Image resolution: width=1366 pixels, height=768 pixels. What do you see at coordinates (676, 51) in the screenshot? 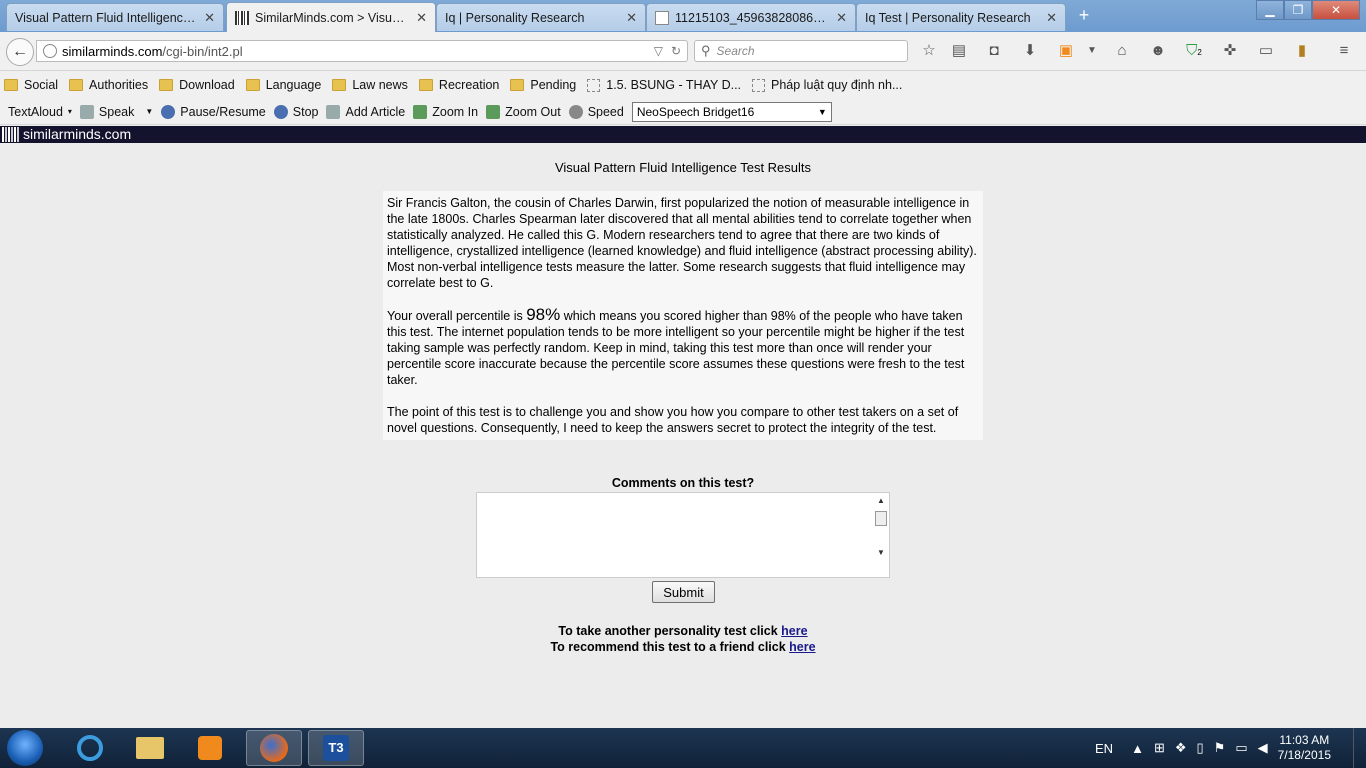
I see `reload-icon: ↻` at bounding box center [676, 51].